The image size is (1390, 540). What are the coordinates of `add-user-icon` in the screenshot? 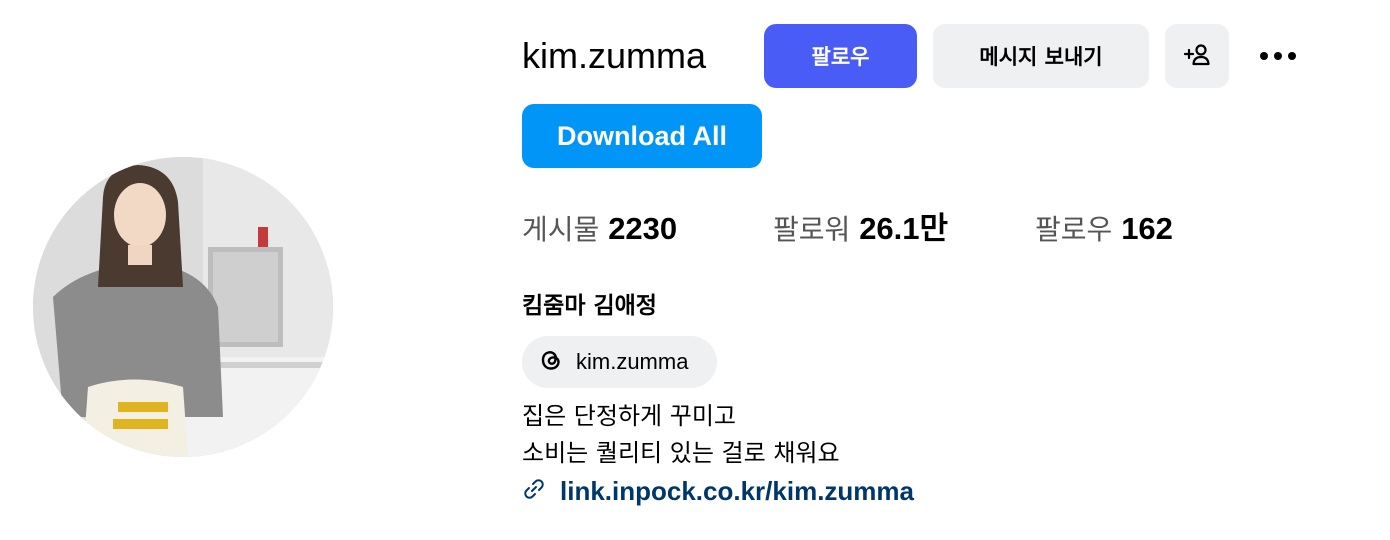 It's located at (1197, 56).